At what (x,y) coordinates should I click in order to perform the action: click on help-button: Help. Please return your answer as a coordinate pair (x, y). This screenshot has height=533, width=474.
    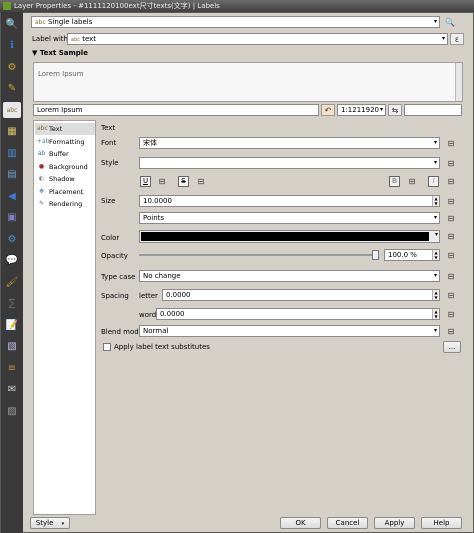
    Looking at the image, I should click on (441, 523).